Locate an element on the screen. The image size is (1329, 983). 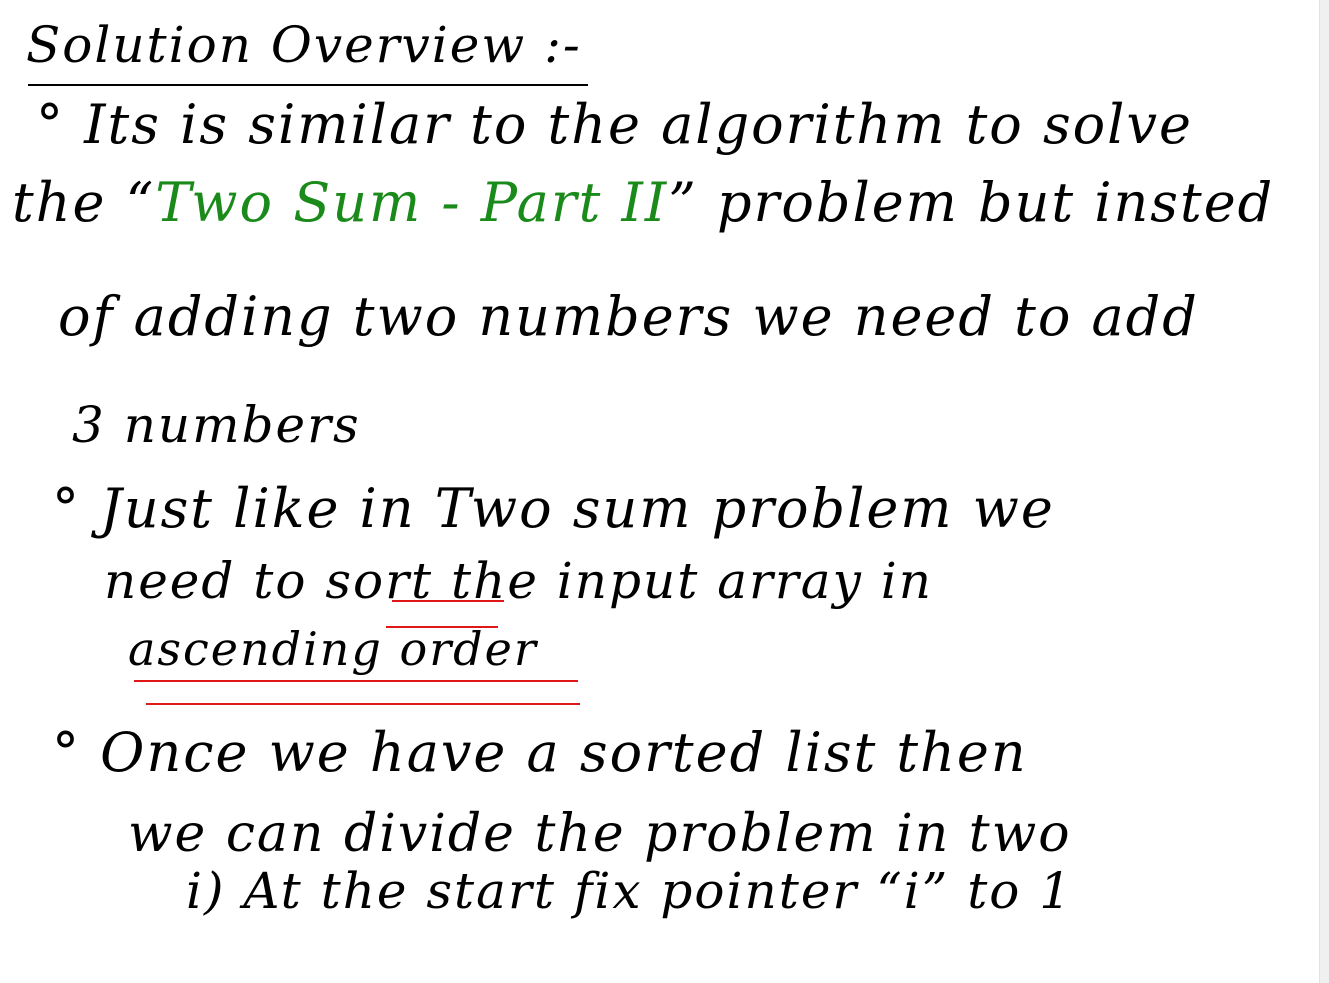
note-line-7: ascending order is located at coordinates (333, 649).